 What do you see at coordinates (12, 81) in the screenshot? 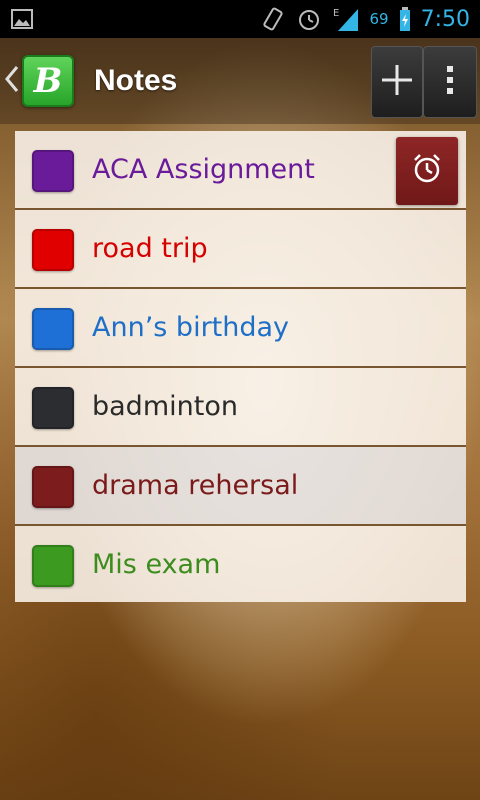
I see `chevron-left-icon` at bounding box center [12, 81].